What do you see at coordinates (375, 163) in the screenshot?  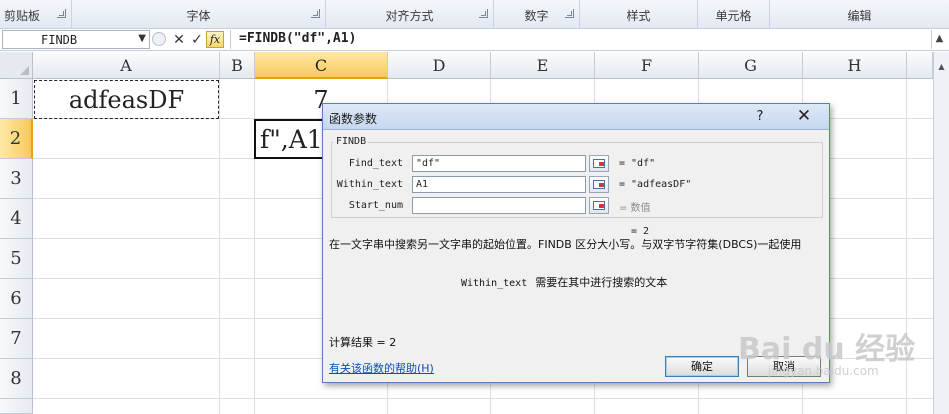 I see `arg-label-find-text: Find_text` at bounding box center [375, 163].